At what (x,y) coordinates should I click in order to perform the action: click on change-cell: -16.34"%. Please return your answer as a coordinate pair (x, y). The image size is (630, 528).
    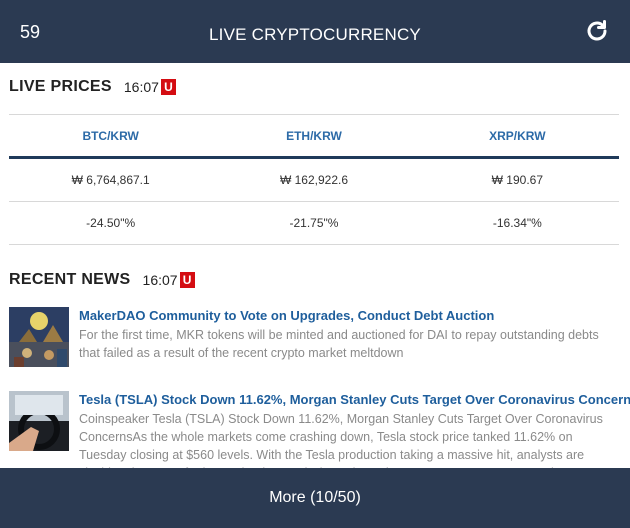
    Looking at the image, I should click on (517, 223).